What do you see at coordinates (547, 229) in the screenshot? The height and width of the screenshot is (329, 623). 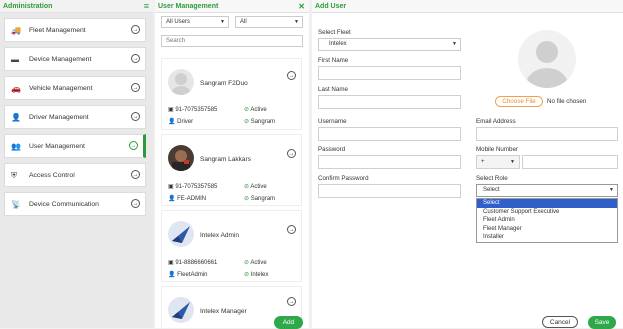 I see `role-option: Fleet Manager` at bounding box center [547, 229].